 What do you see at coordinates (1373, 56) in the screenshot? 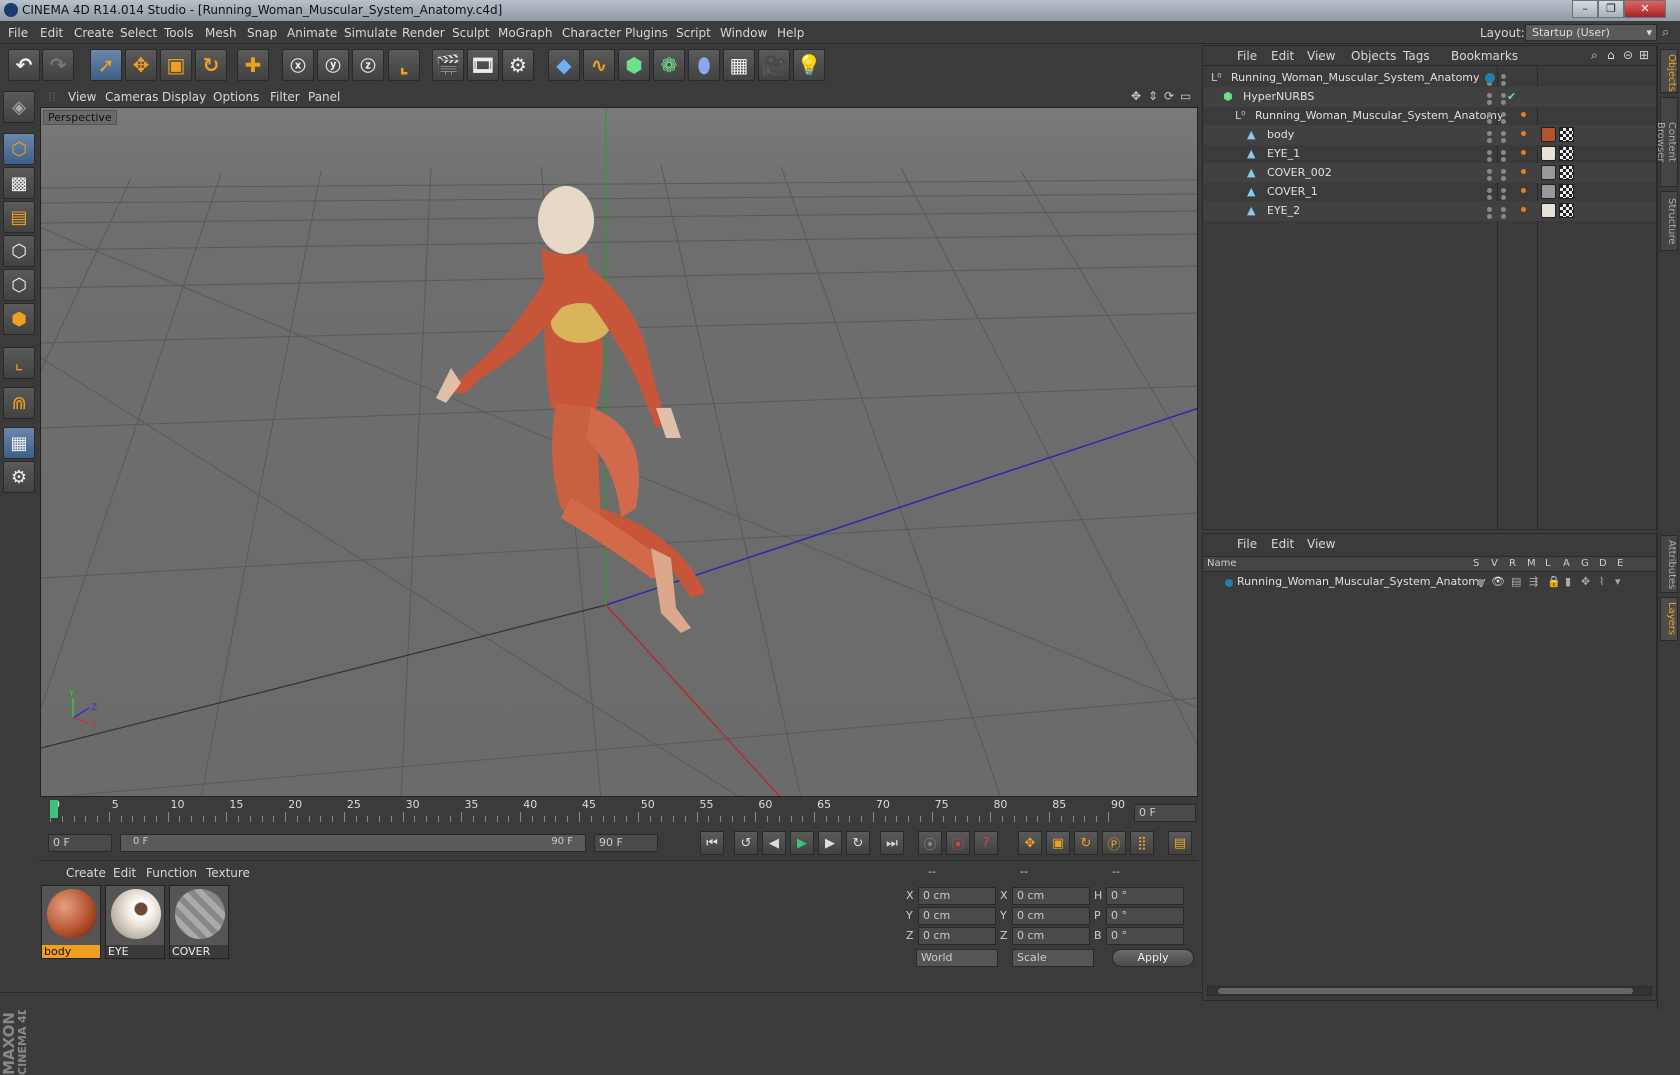
I see `objects-menu-objects: Objects` at bounding box center [1373, 56].